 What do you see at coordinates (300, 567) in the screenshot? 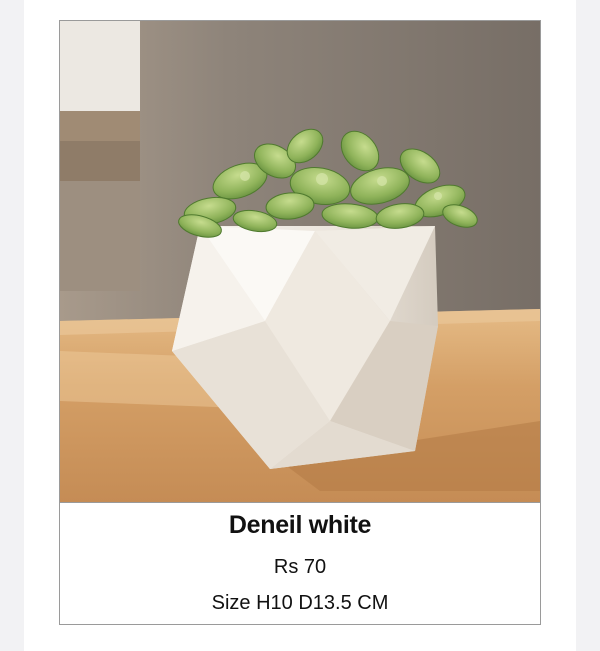
I see `product-price: Rs 70` at bounding box center [300, 567].